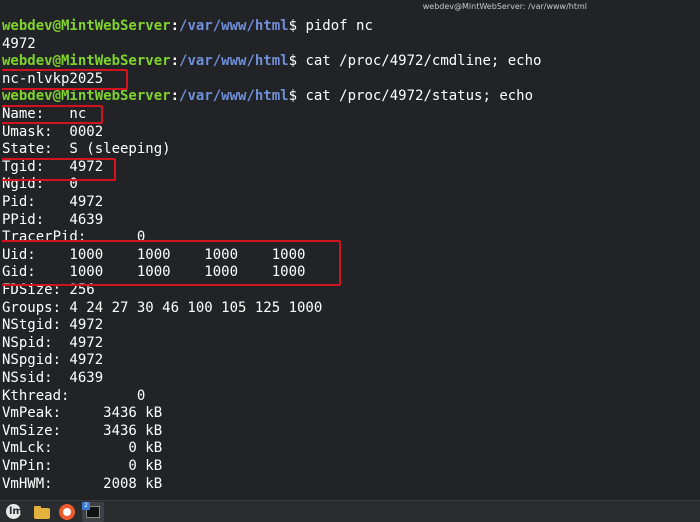  What do you see at coordinates (154, 272) in the screenshot?
I see `status-line-gid: Gid: 1000 1000 1000 1000` at bounding box center [154, 272].